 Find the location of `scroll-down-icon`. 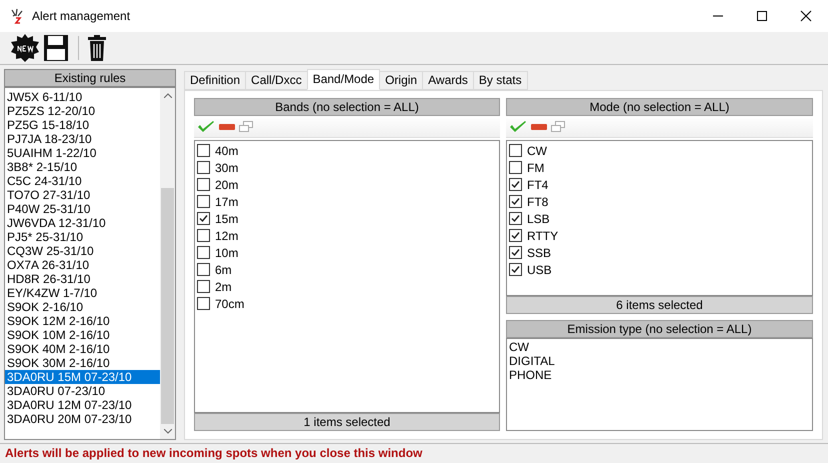

scroll-down-icon is located at coordinates (168, 431).